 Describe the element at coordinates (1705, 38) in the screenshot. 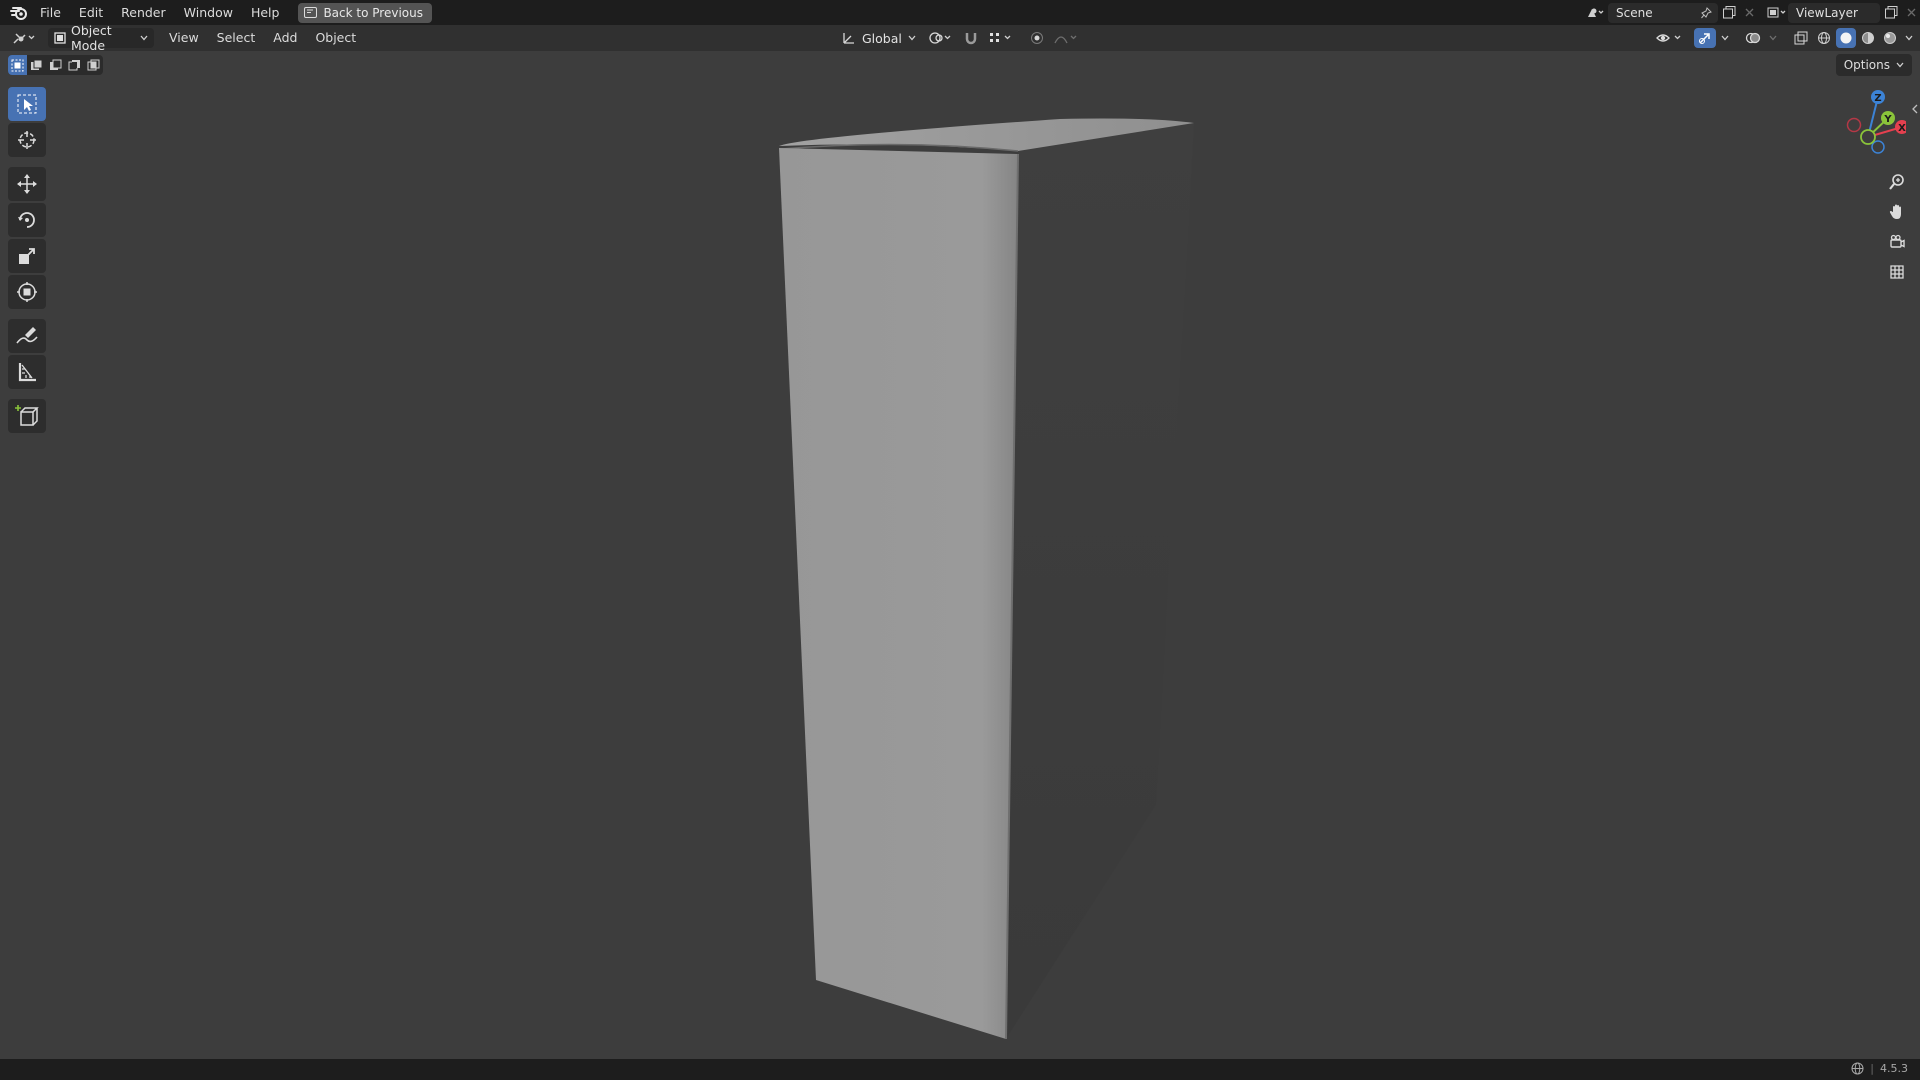

I see `gizmo-toggle-icon` at that location.